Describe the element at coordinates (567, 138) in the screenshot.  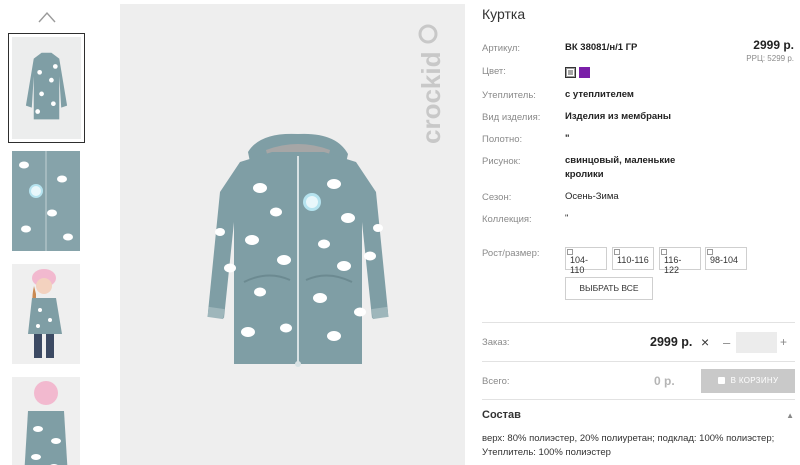
I see `spec-value-fabric: "` at that location.